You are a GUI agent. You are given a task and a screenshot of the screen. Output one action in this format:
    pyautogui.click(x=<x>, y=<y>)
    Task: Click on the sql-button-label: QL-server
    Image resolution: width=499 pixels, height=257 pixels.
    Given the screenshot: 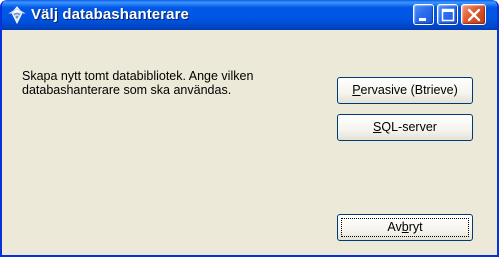 What is the action you would take?
    pyautogui.click(x=409, y=127)
    